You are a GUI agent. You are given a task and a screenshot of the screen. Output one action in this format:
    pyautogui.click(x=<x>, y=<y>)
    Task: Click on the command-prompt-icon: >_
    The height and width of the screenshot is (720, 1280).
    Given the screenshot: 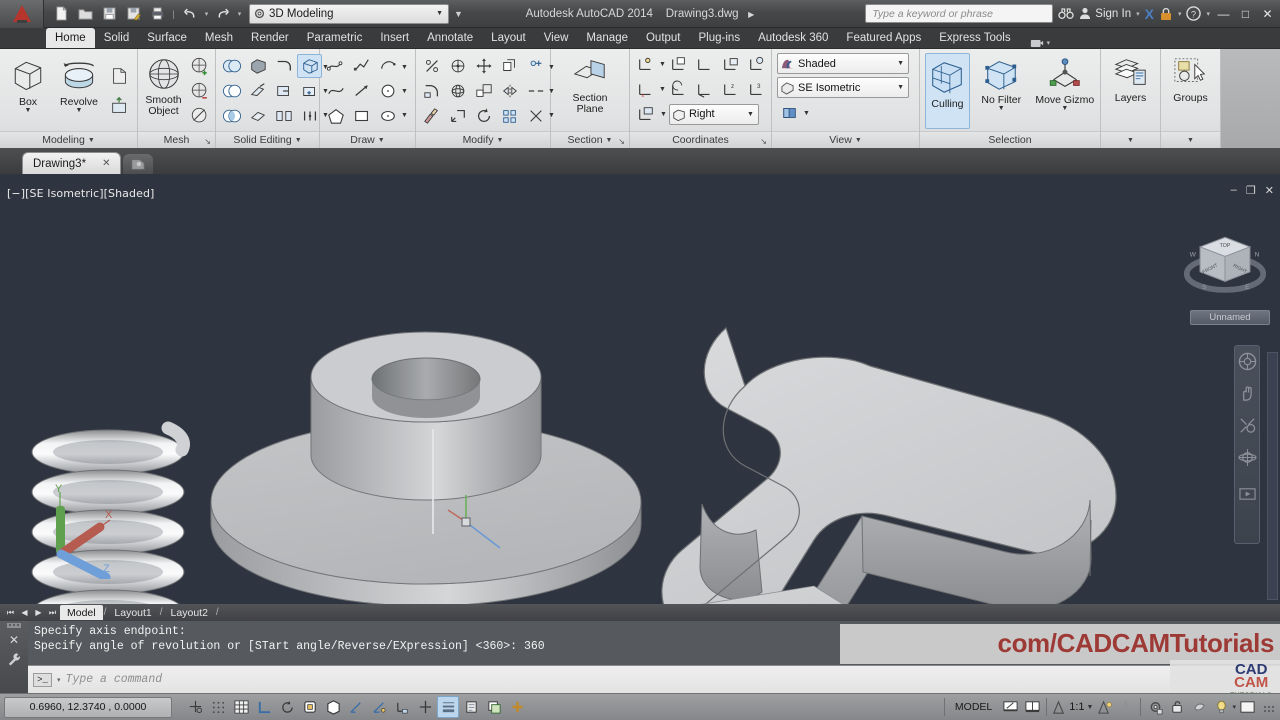 What is the action you would take?
    pyautogui.click(x=42, y=679)
    